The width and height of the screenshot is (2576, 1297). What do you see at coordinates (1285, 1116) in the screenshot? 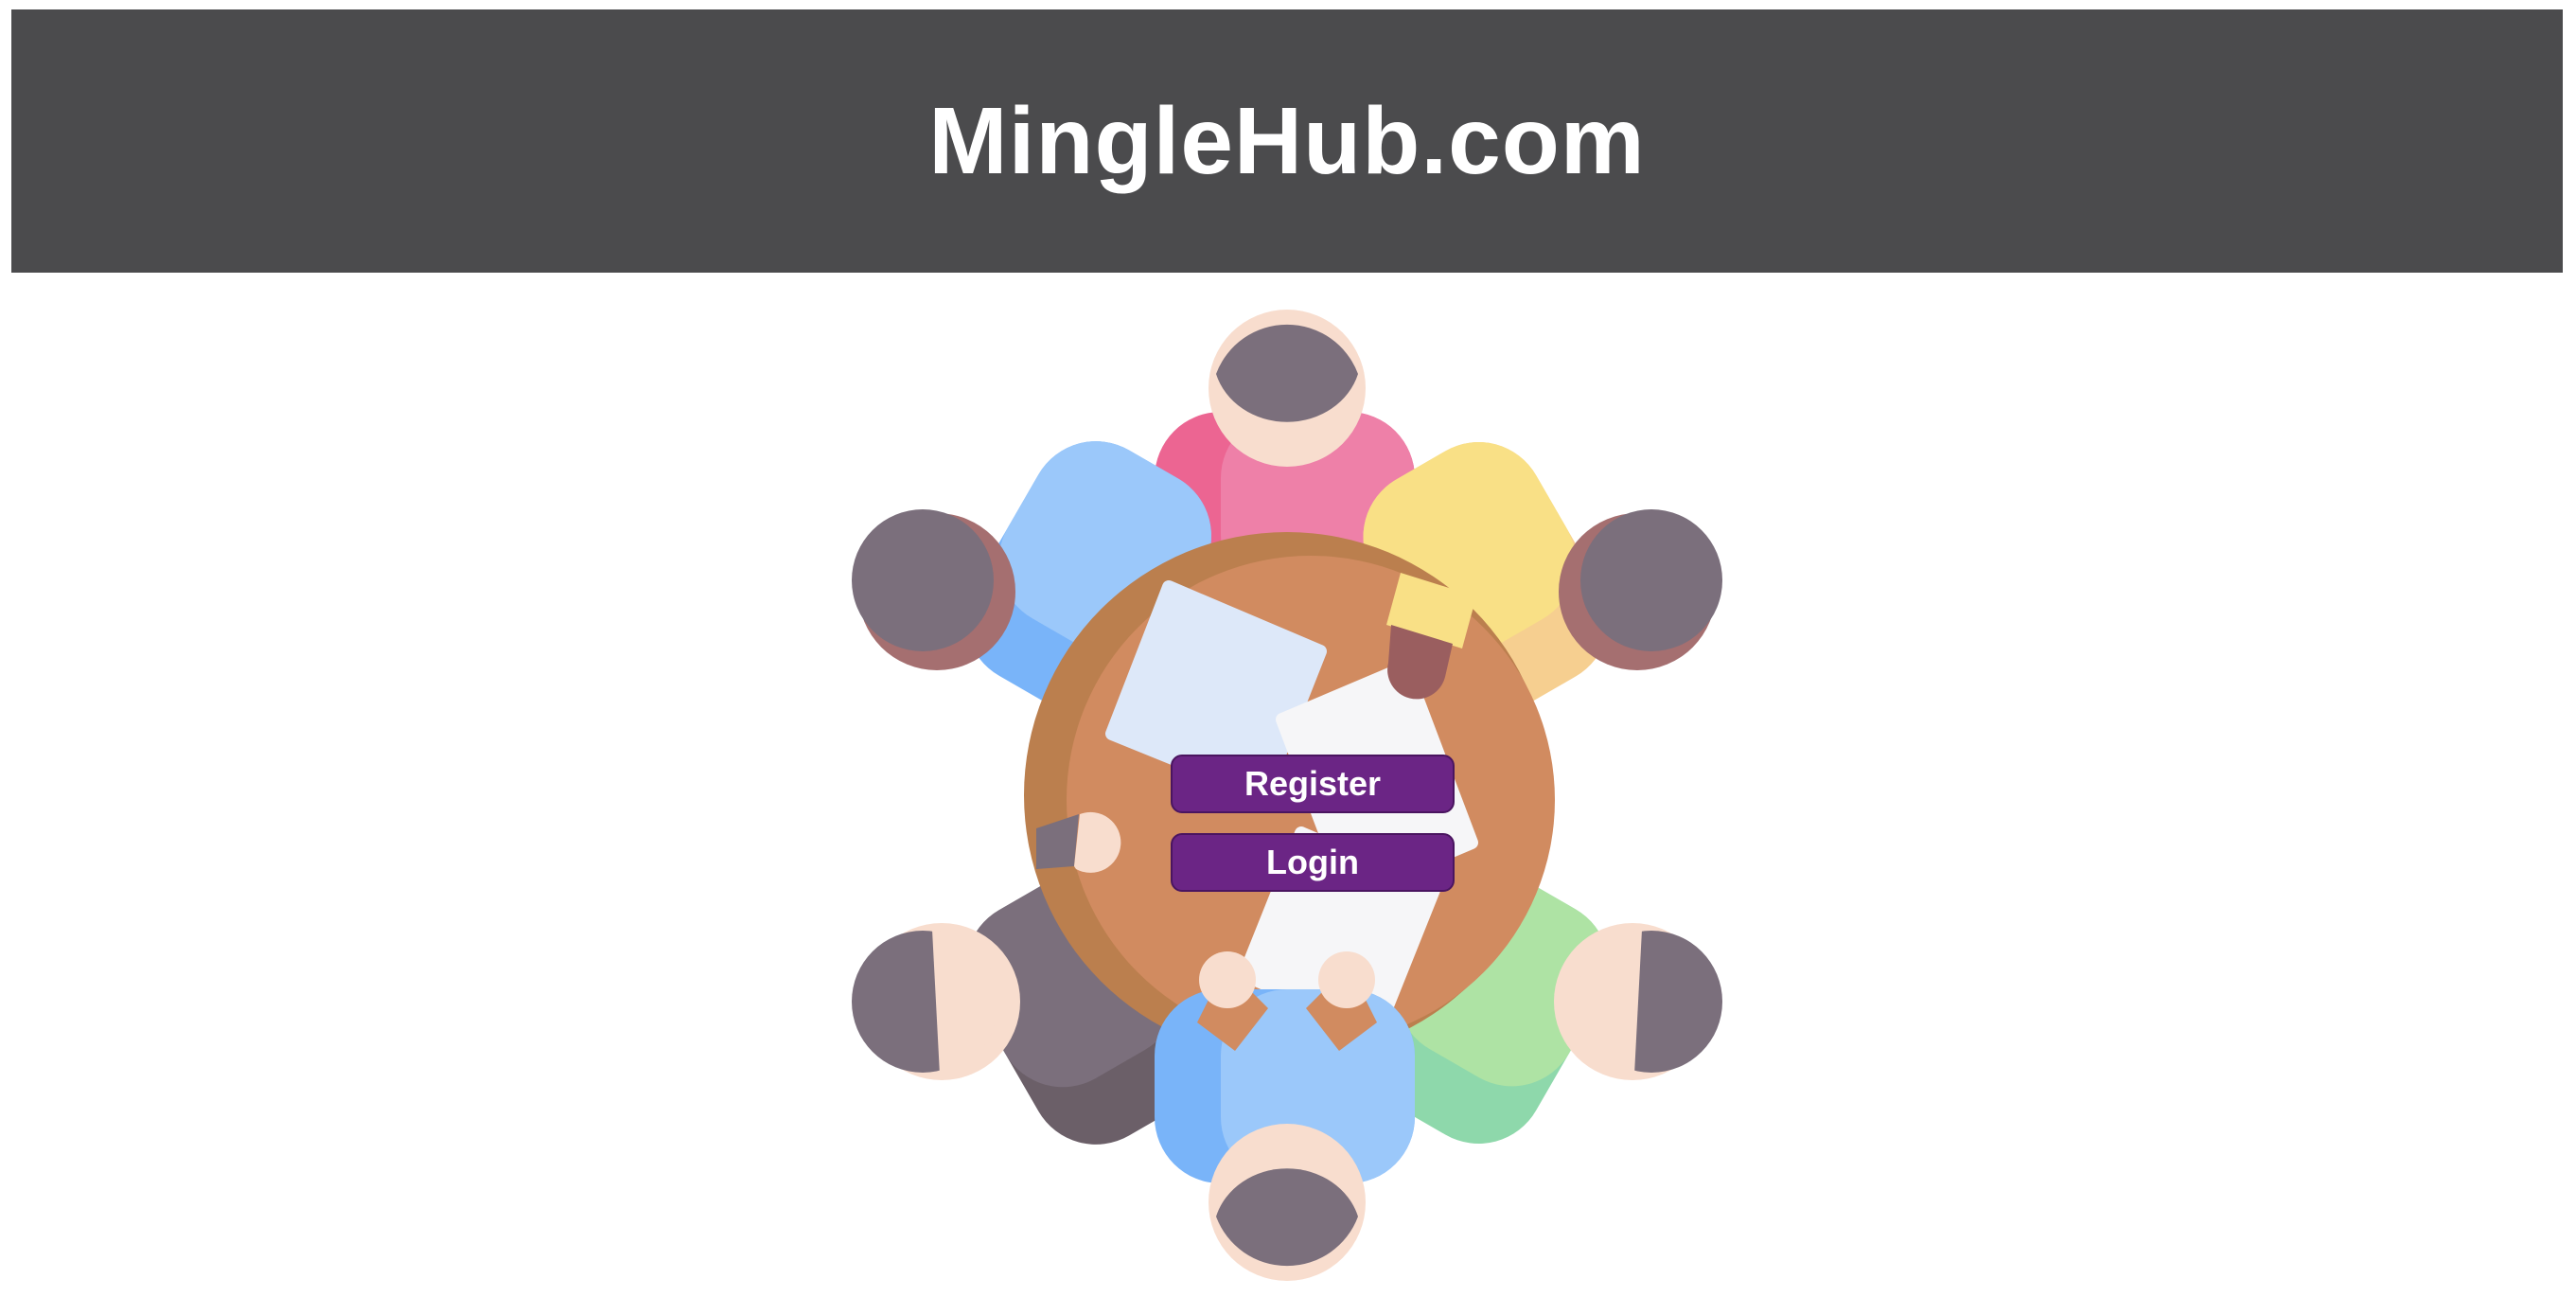
I see `person-bottom` at bounding box center [1285, 1116].